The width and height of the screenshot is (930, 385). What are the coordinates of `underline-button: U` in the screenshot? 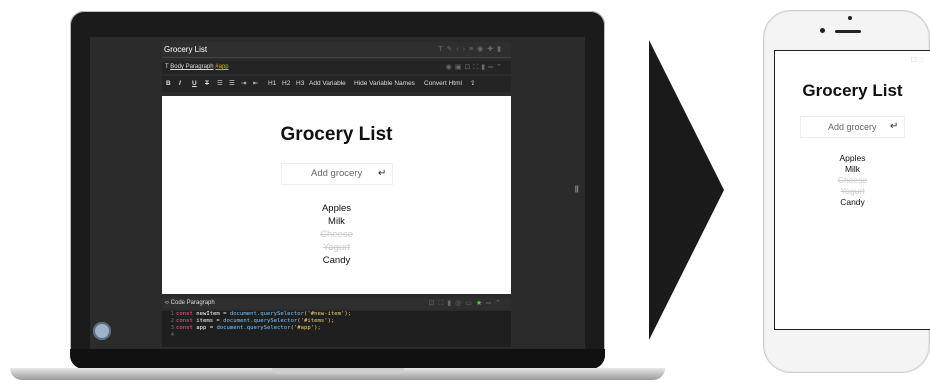 It's located at (194, 84).